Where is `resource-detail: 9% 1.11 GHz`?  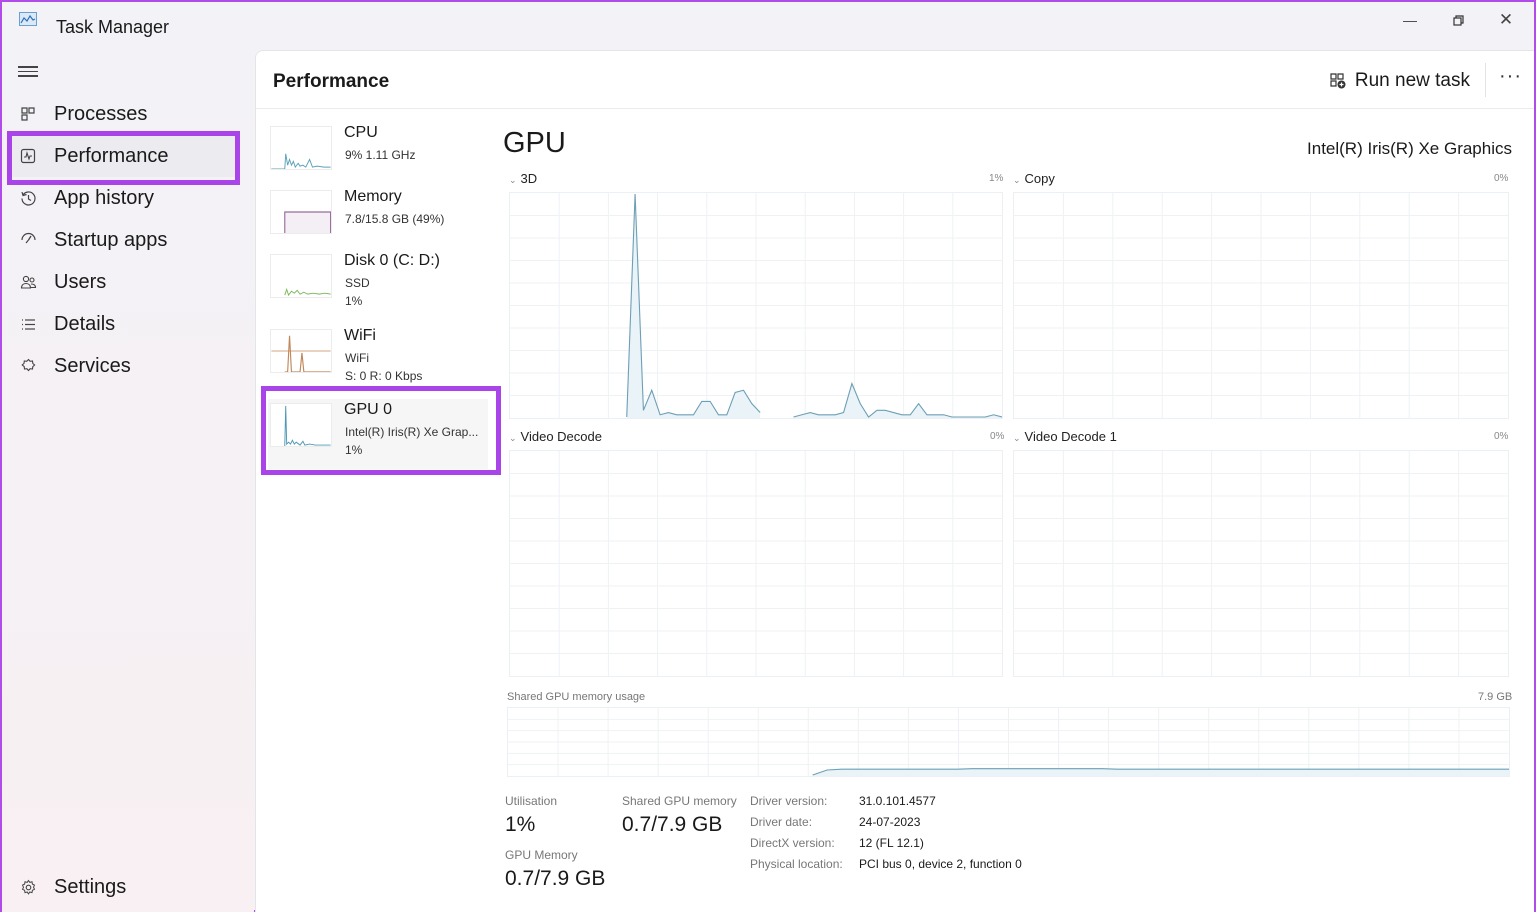
resource-detail: 9% 1.11 GHz is located at coordinates (380, 155).